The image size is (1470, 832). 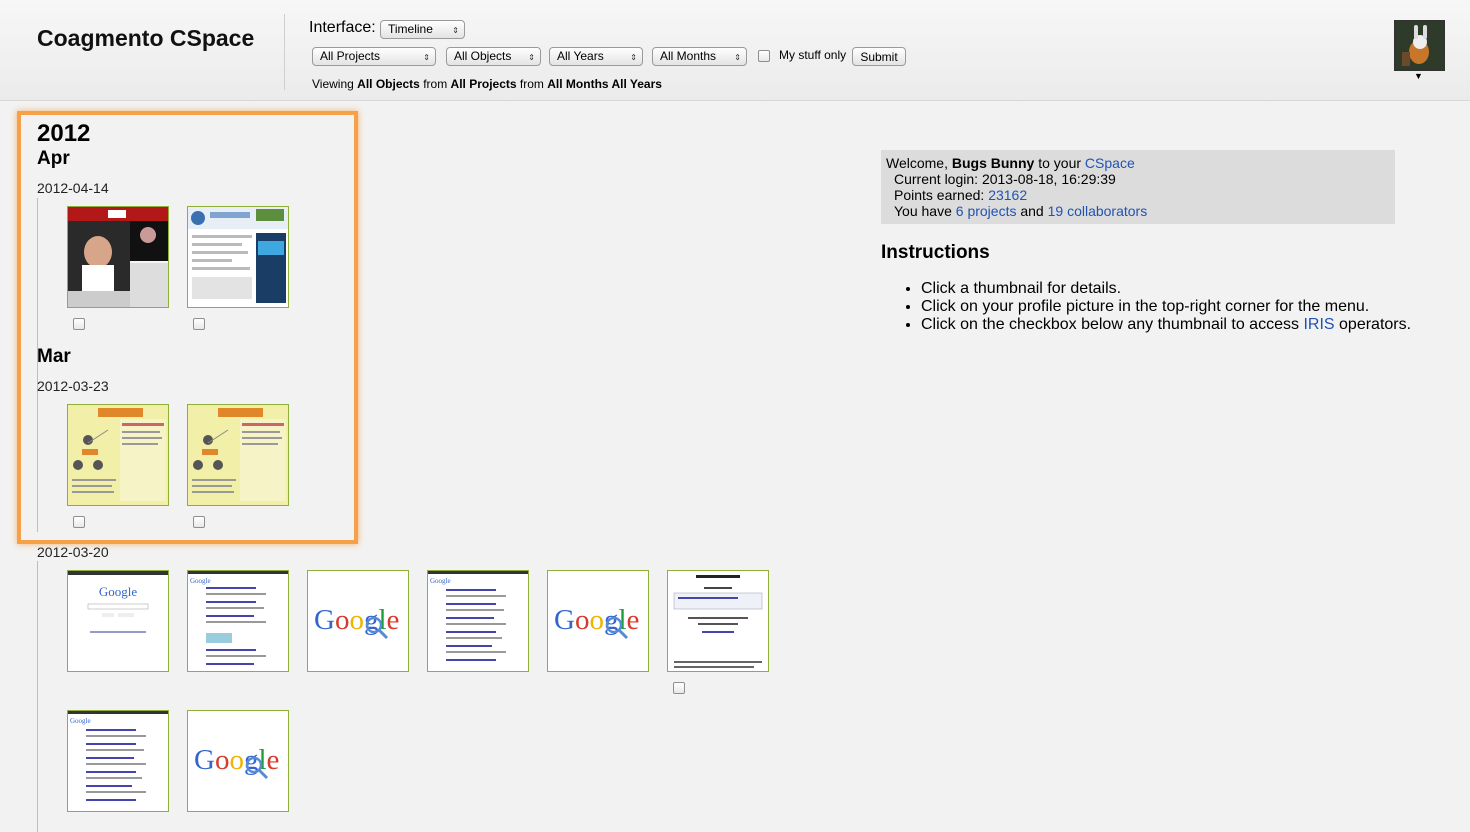 What do you see at coordinates (993, 163) in the screenshot?
I see `welcome-user-name: Bugs Bunny` at bounding box center [993, 163].